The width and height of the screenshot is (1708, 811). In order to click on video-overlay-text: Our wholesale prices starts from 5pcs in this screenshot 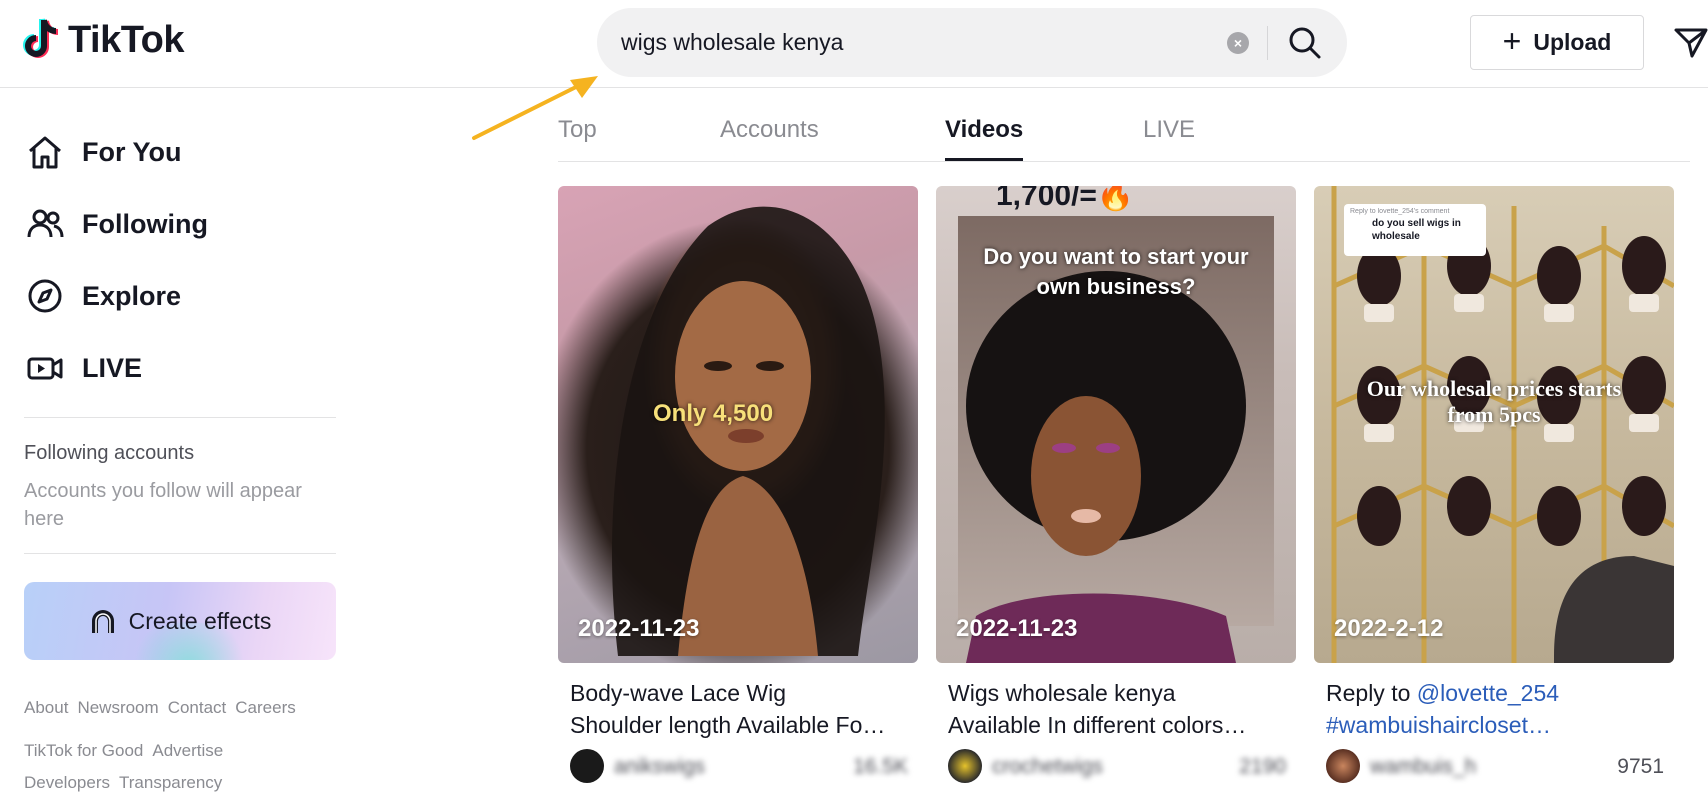, I will do `click(1494, 401)`.